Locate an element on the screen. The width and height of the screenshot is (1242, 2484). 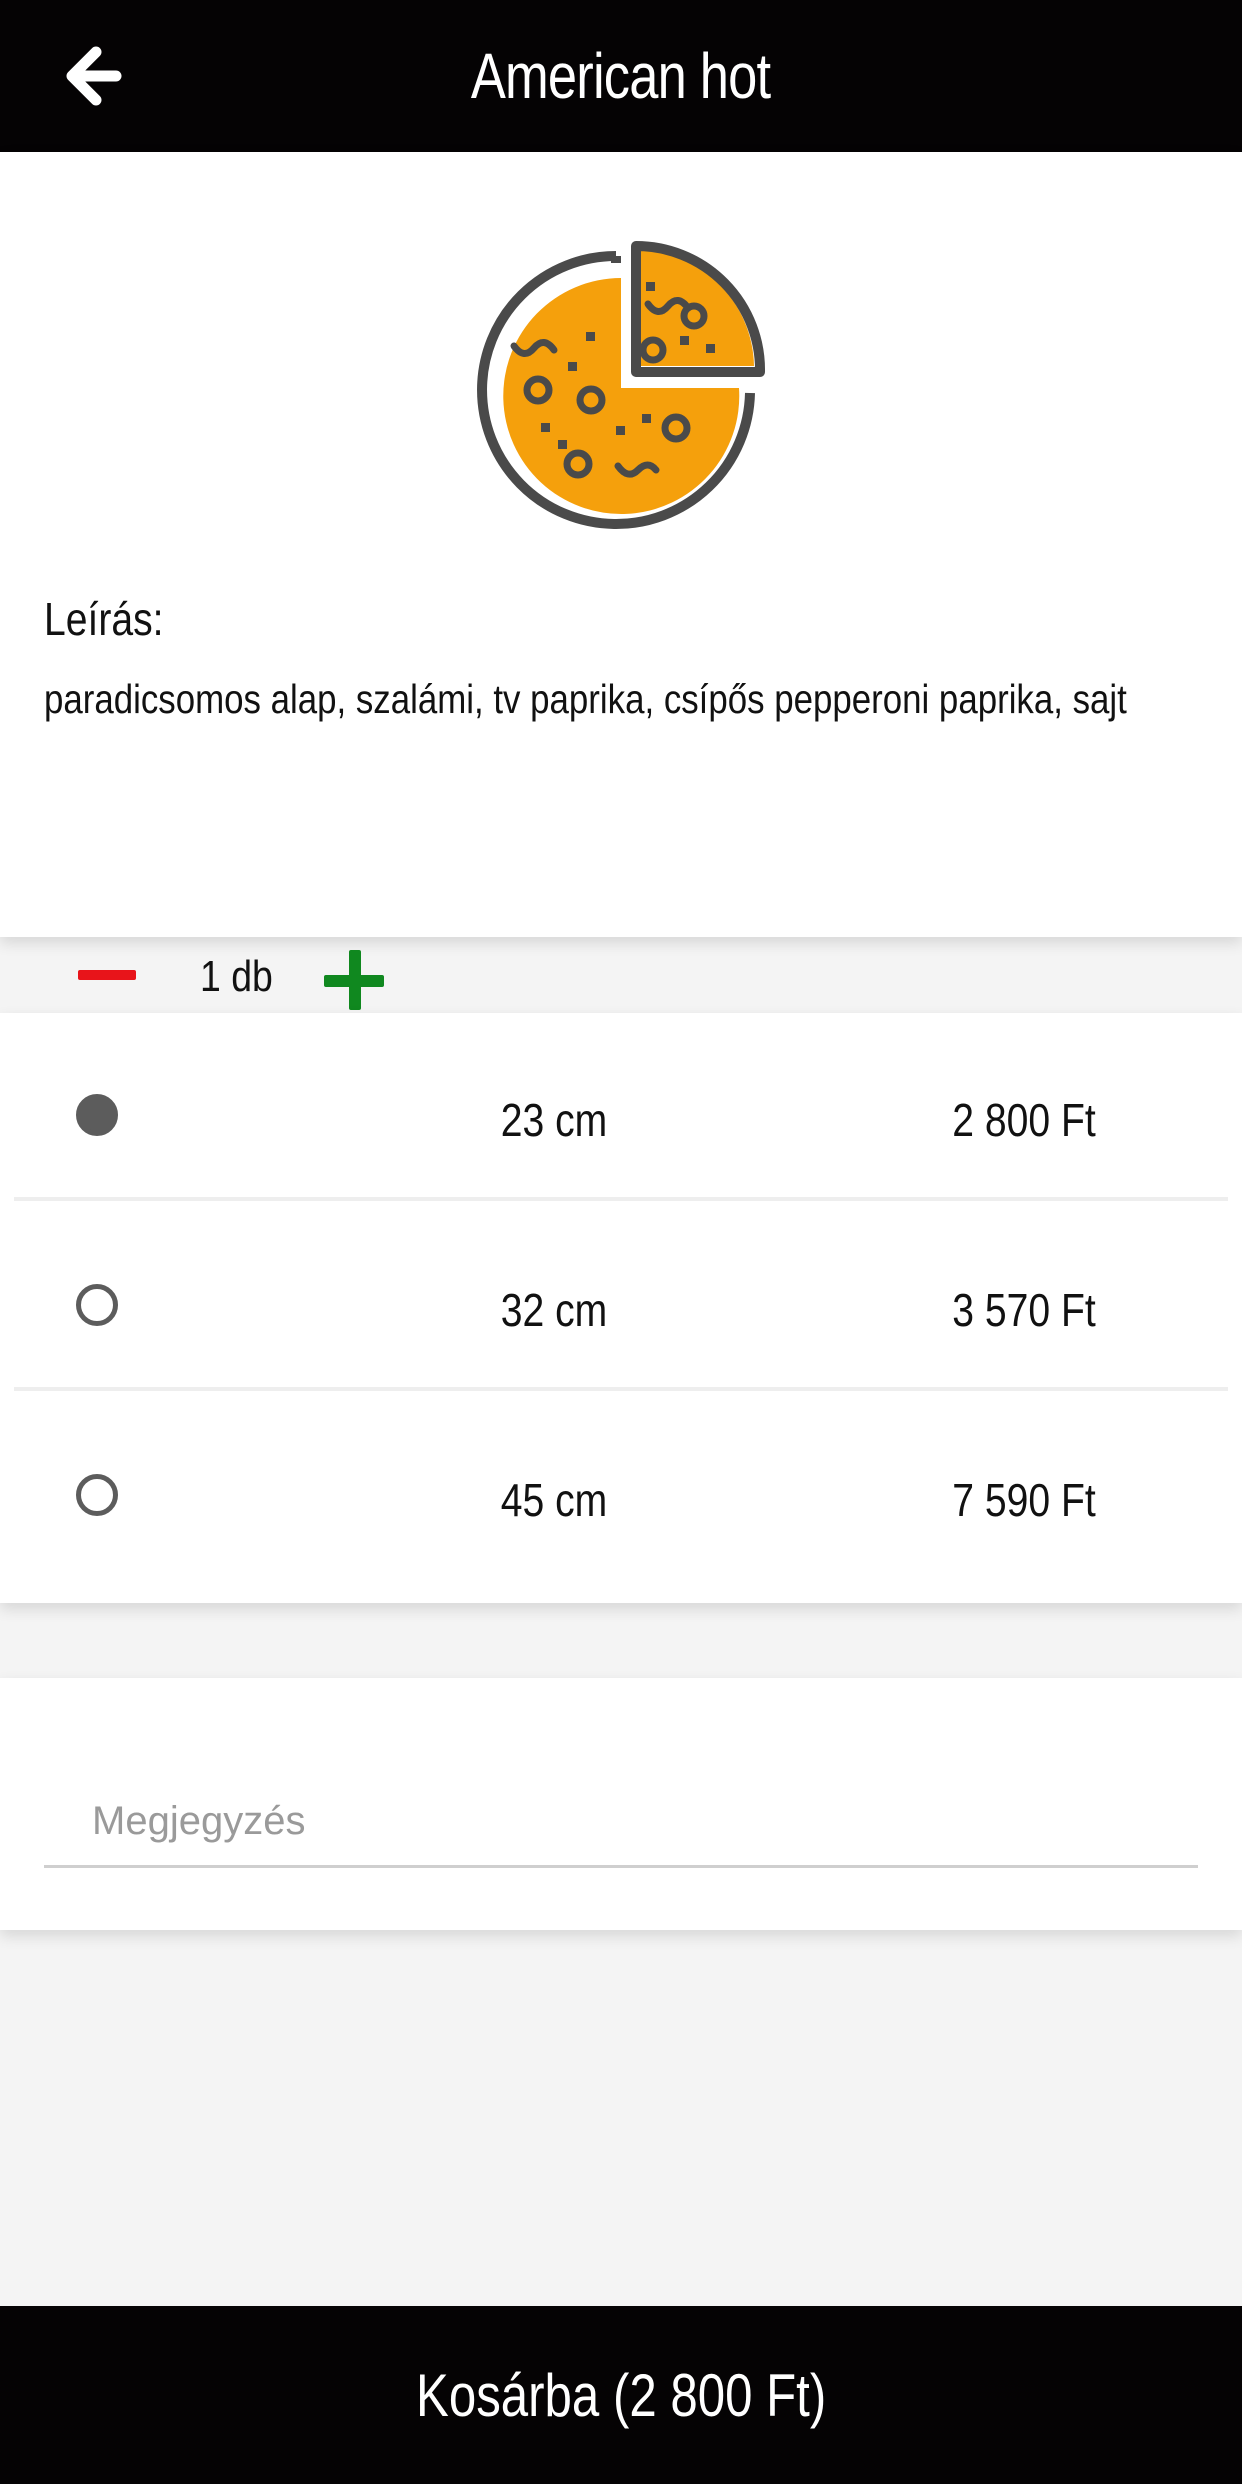
pizza-icon is located at coordinates (621, 393).